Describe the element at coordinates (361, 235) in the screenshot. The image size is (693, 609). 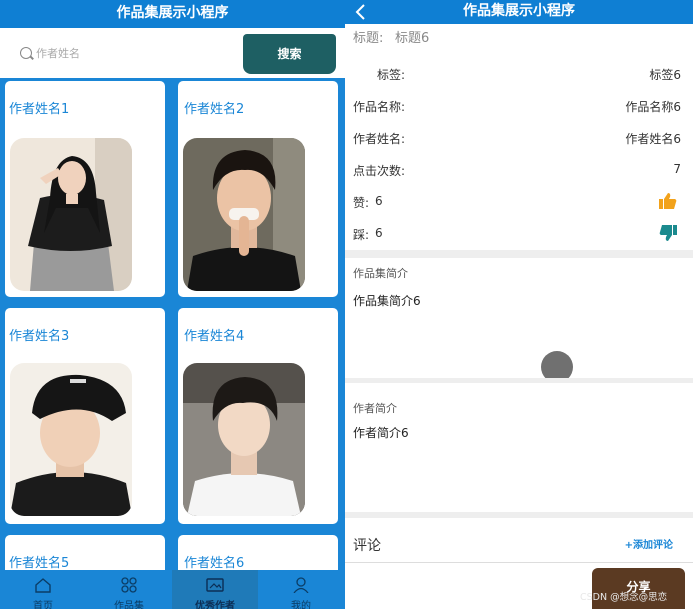
I see `dislike-label: 踩:` at that location.